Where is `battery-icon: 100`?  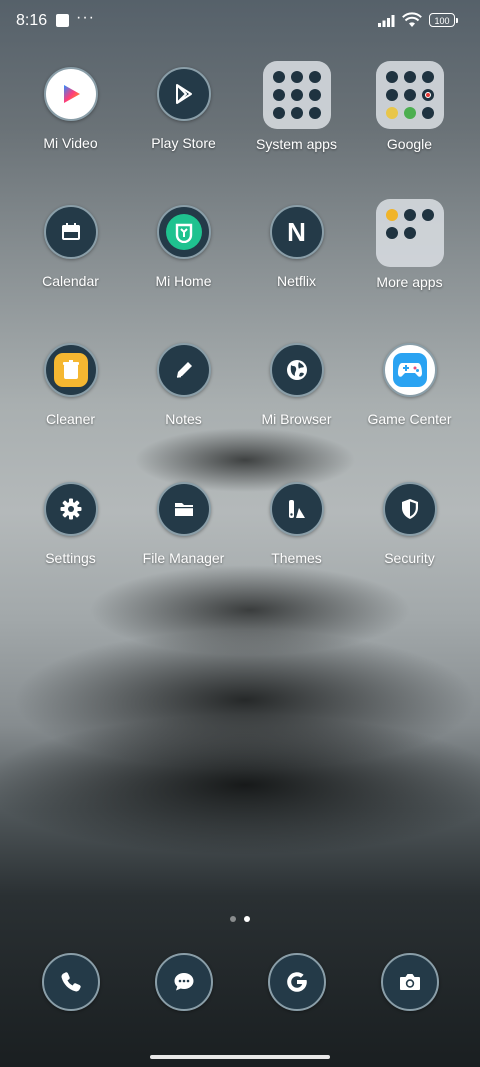
battery-icon: 100 is located at coordinates (443, 20).